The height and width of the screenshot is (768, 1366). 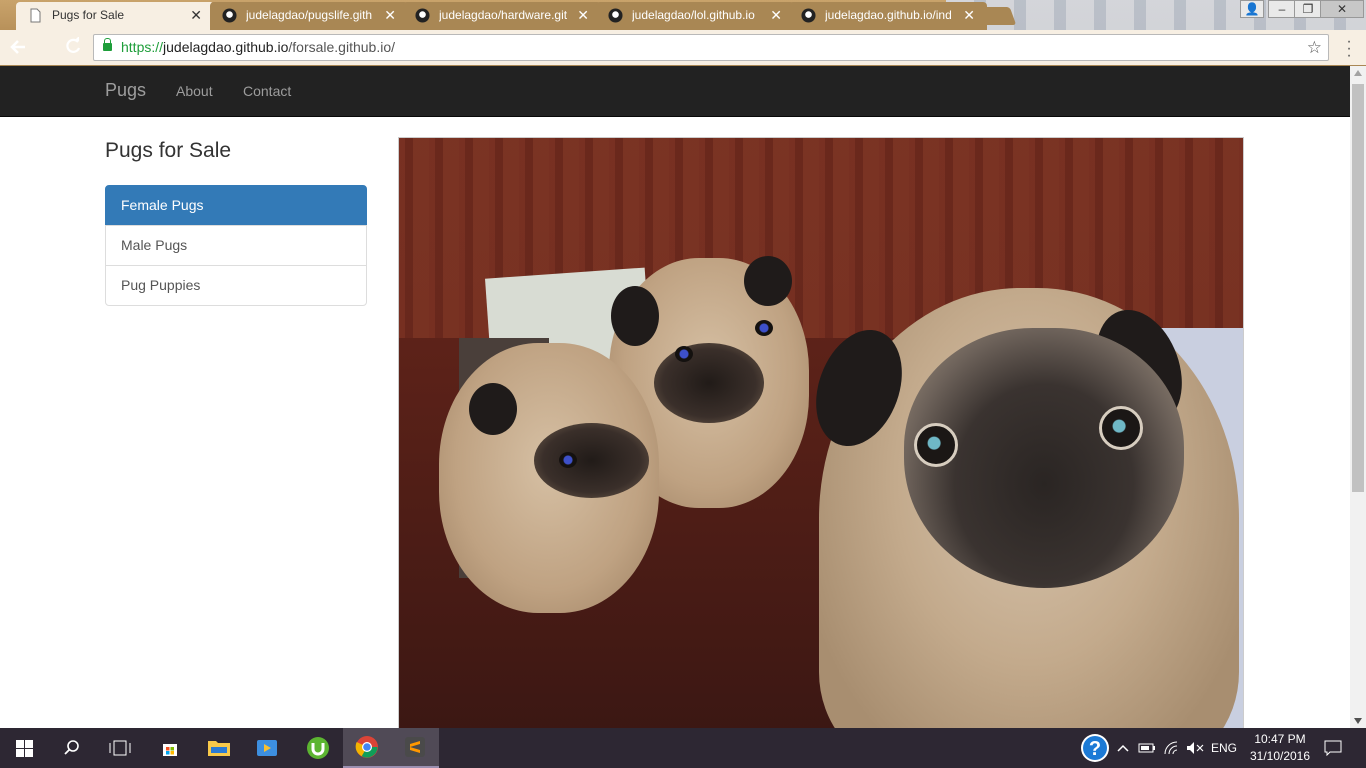 I want to click on chrome-icon, so click(x=366, y=747).